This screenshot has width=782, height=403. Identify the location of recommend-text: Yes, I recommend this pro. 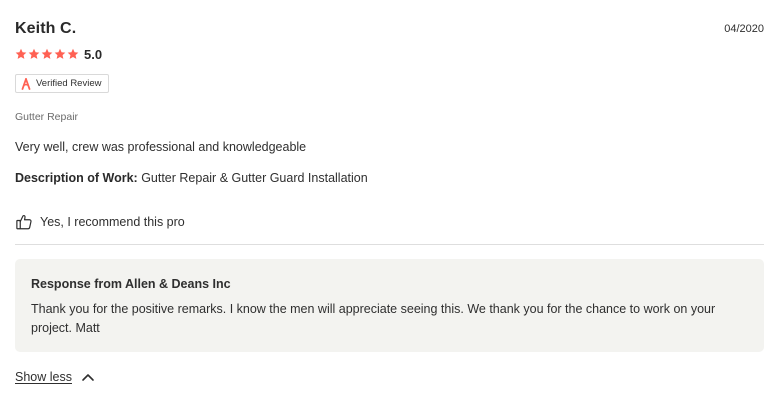
(112, 222).